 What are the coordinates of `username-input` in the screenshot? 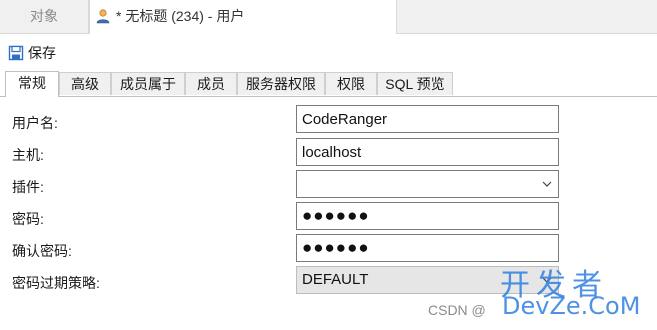 It's located at (427, 119).